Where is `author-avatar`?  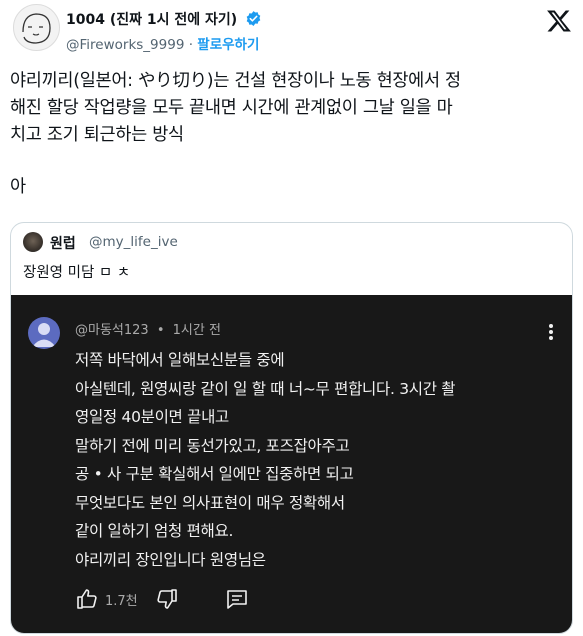
author-avatar is located at coordinates (36, 27).